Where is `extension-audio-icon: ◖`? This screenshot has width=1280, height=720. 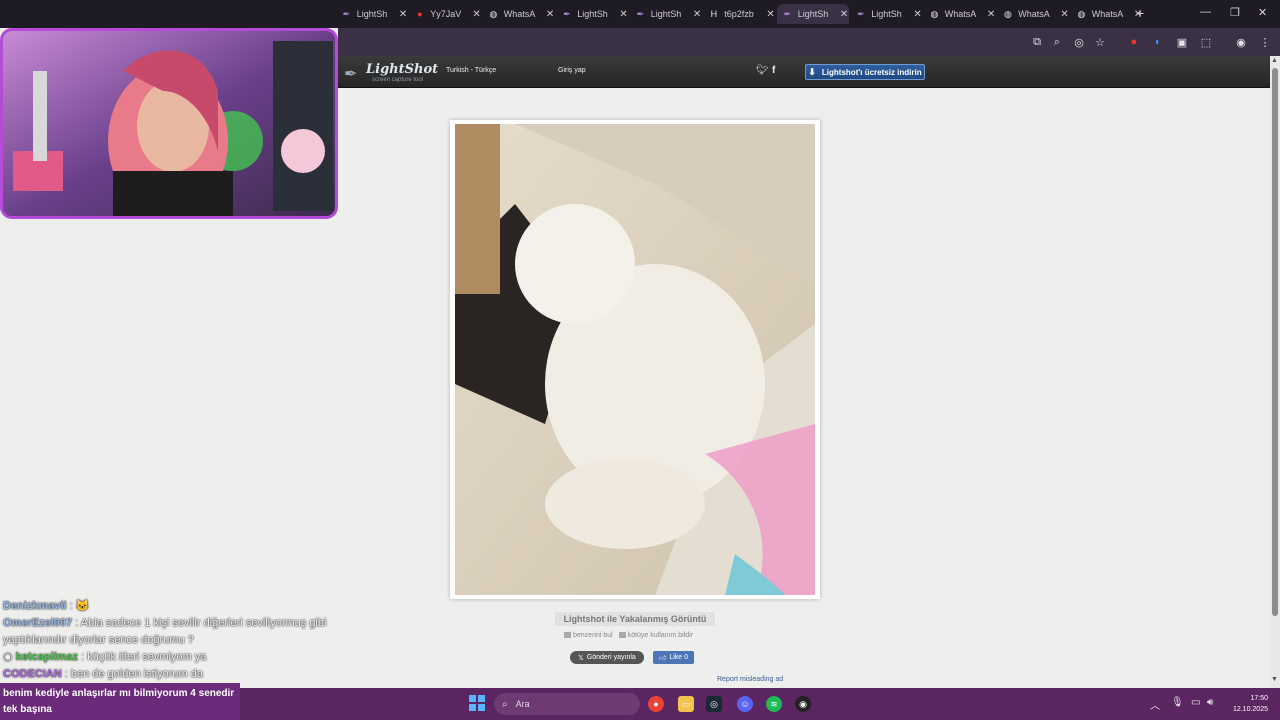
extension-audio-icon: ◖ is located at coordinates (1157, 42).